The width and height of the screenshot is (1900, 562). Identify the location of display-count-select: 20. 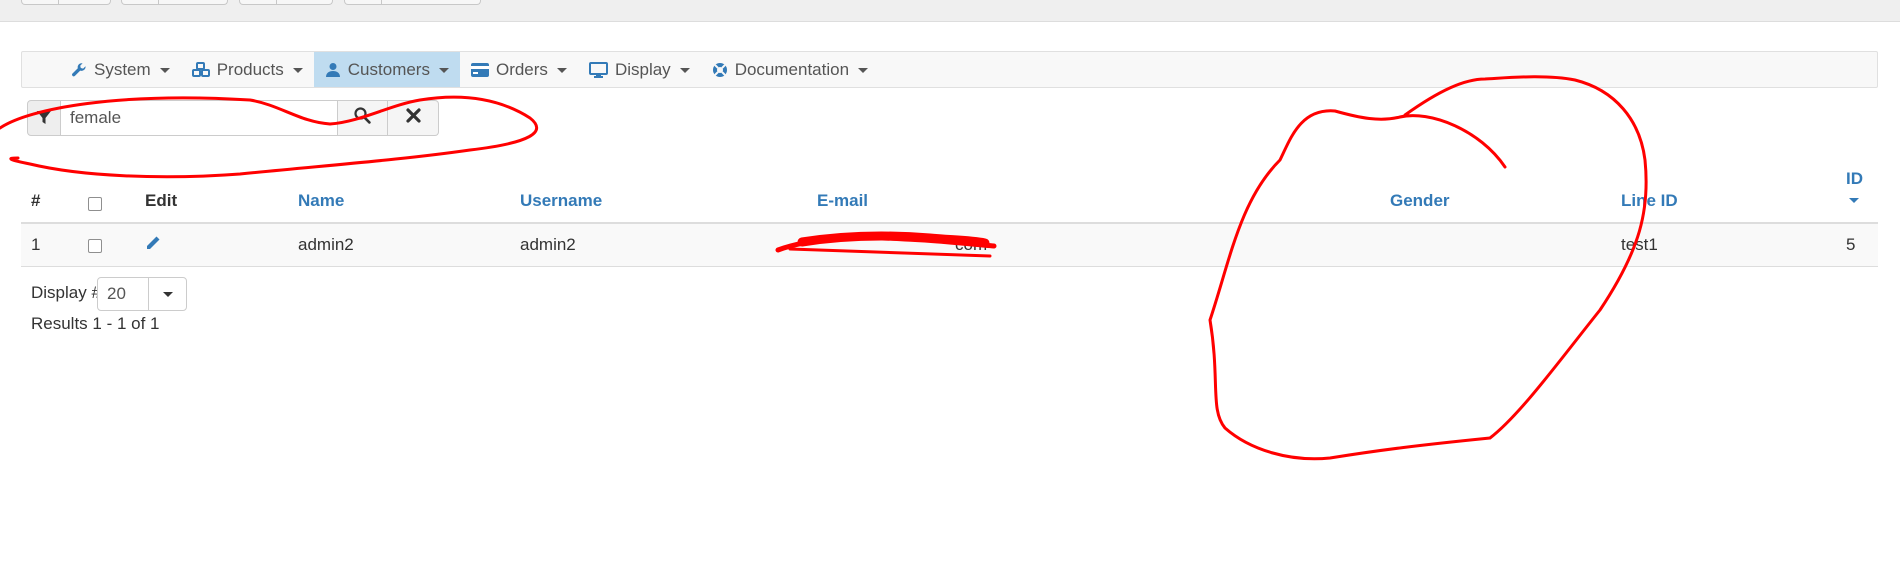
(142, 294).